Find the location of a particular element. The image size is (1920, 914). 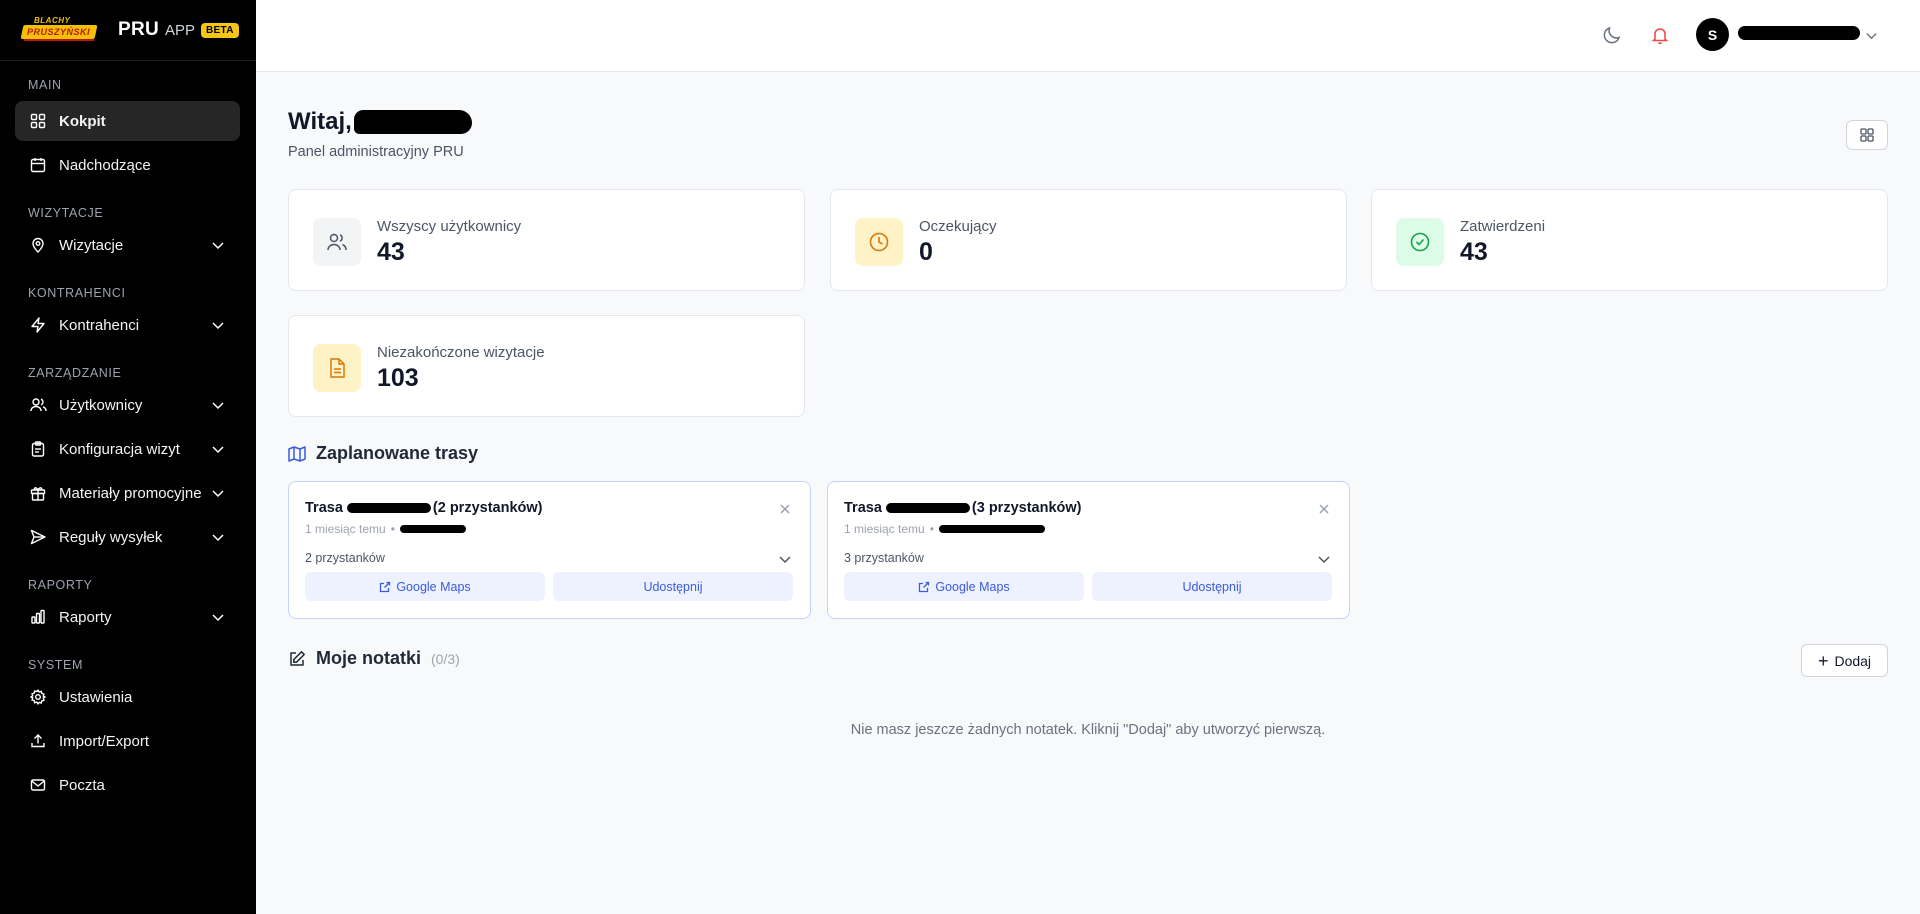

sidebar-item-wizytacje: Wizytacje is located at coordinates (127, 245).